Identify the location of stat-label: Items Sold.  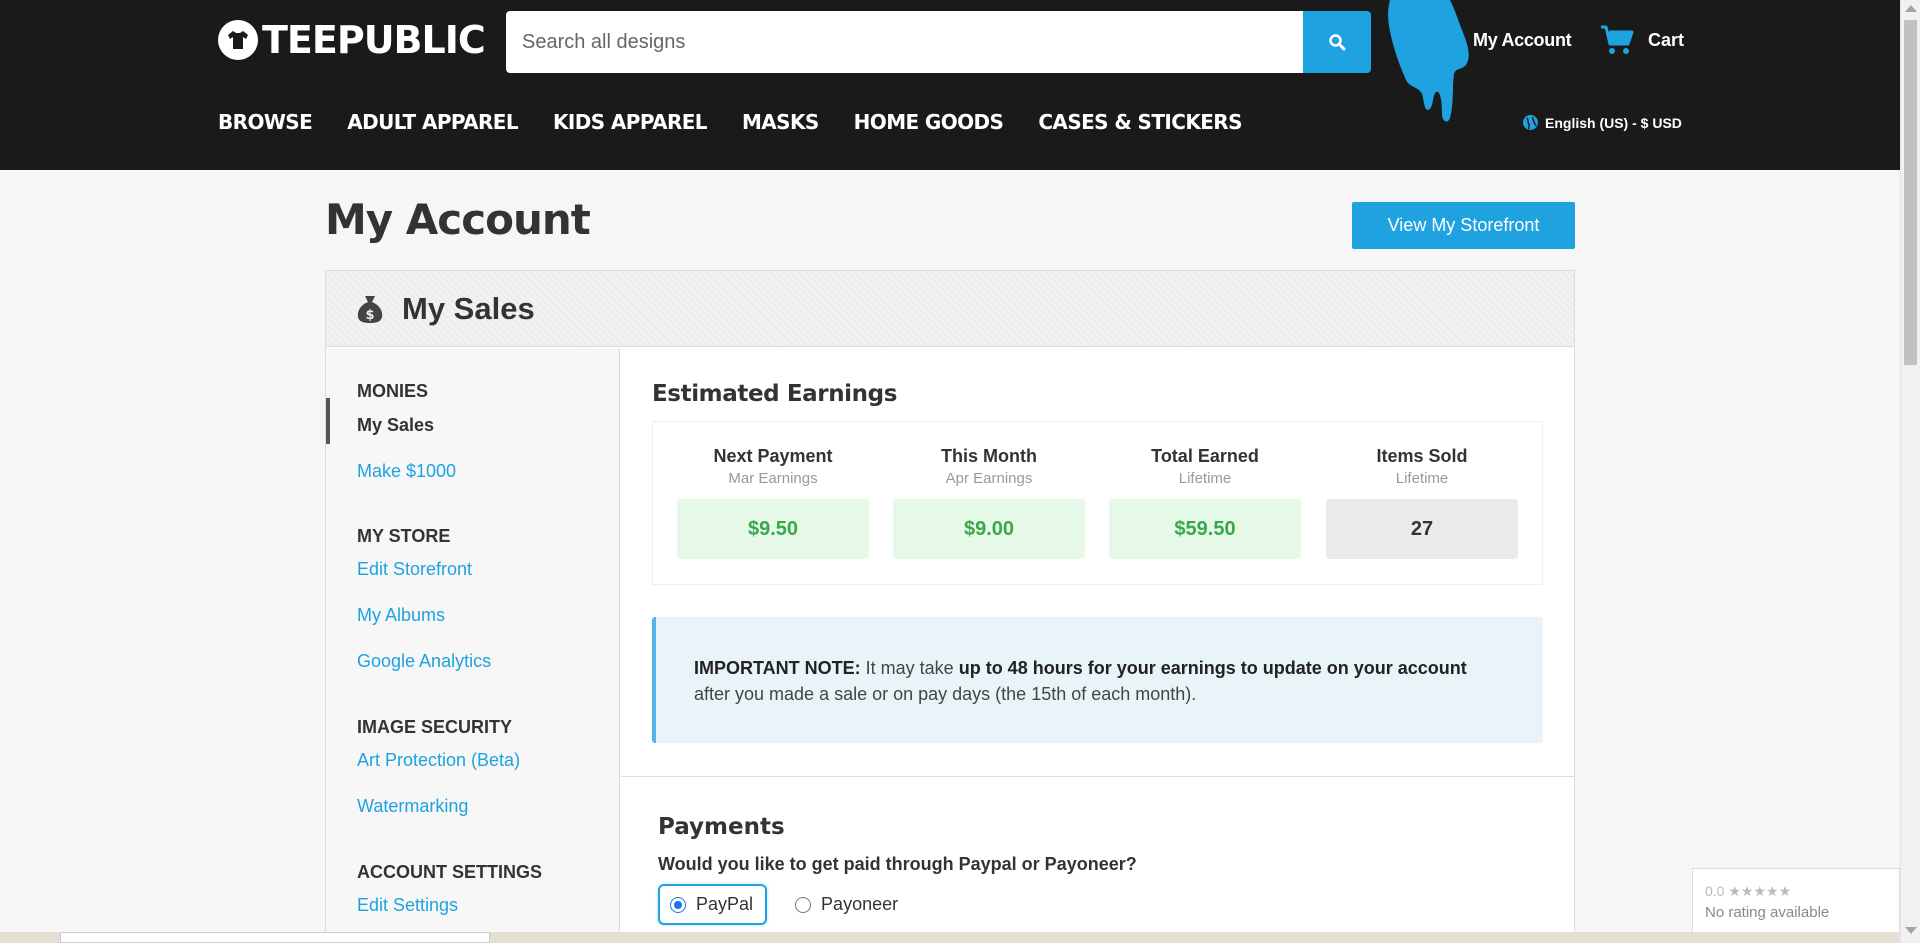
(1422, 456).